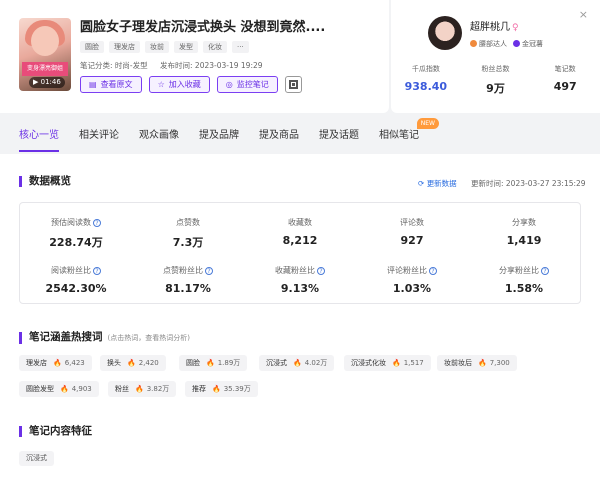  I want to click on keyword-chip: 沉浸式化妆 🔥 1,517, so click(387, 363).